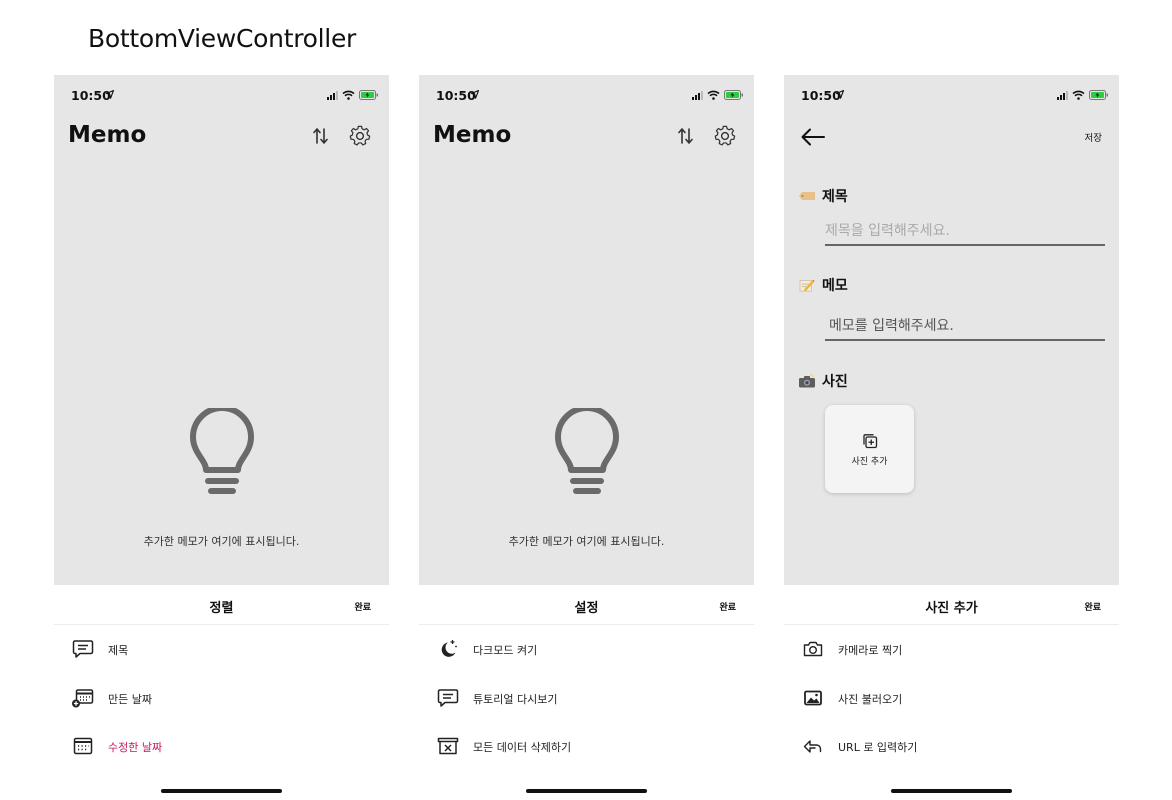 This screenshot has height=800, width=1172. I want to click on link-share-icon, so click(812, 746).